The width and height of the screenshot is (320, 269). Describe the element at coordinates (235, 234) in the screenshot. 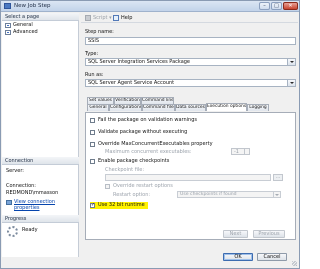

I see `next-button: Next` at that location.